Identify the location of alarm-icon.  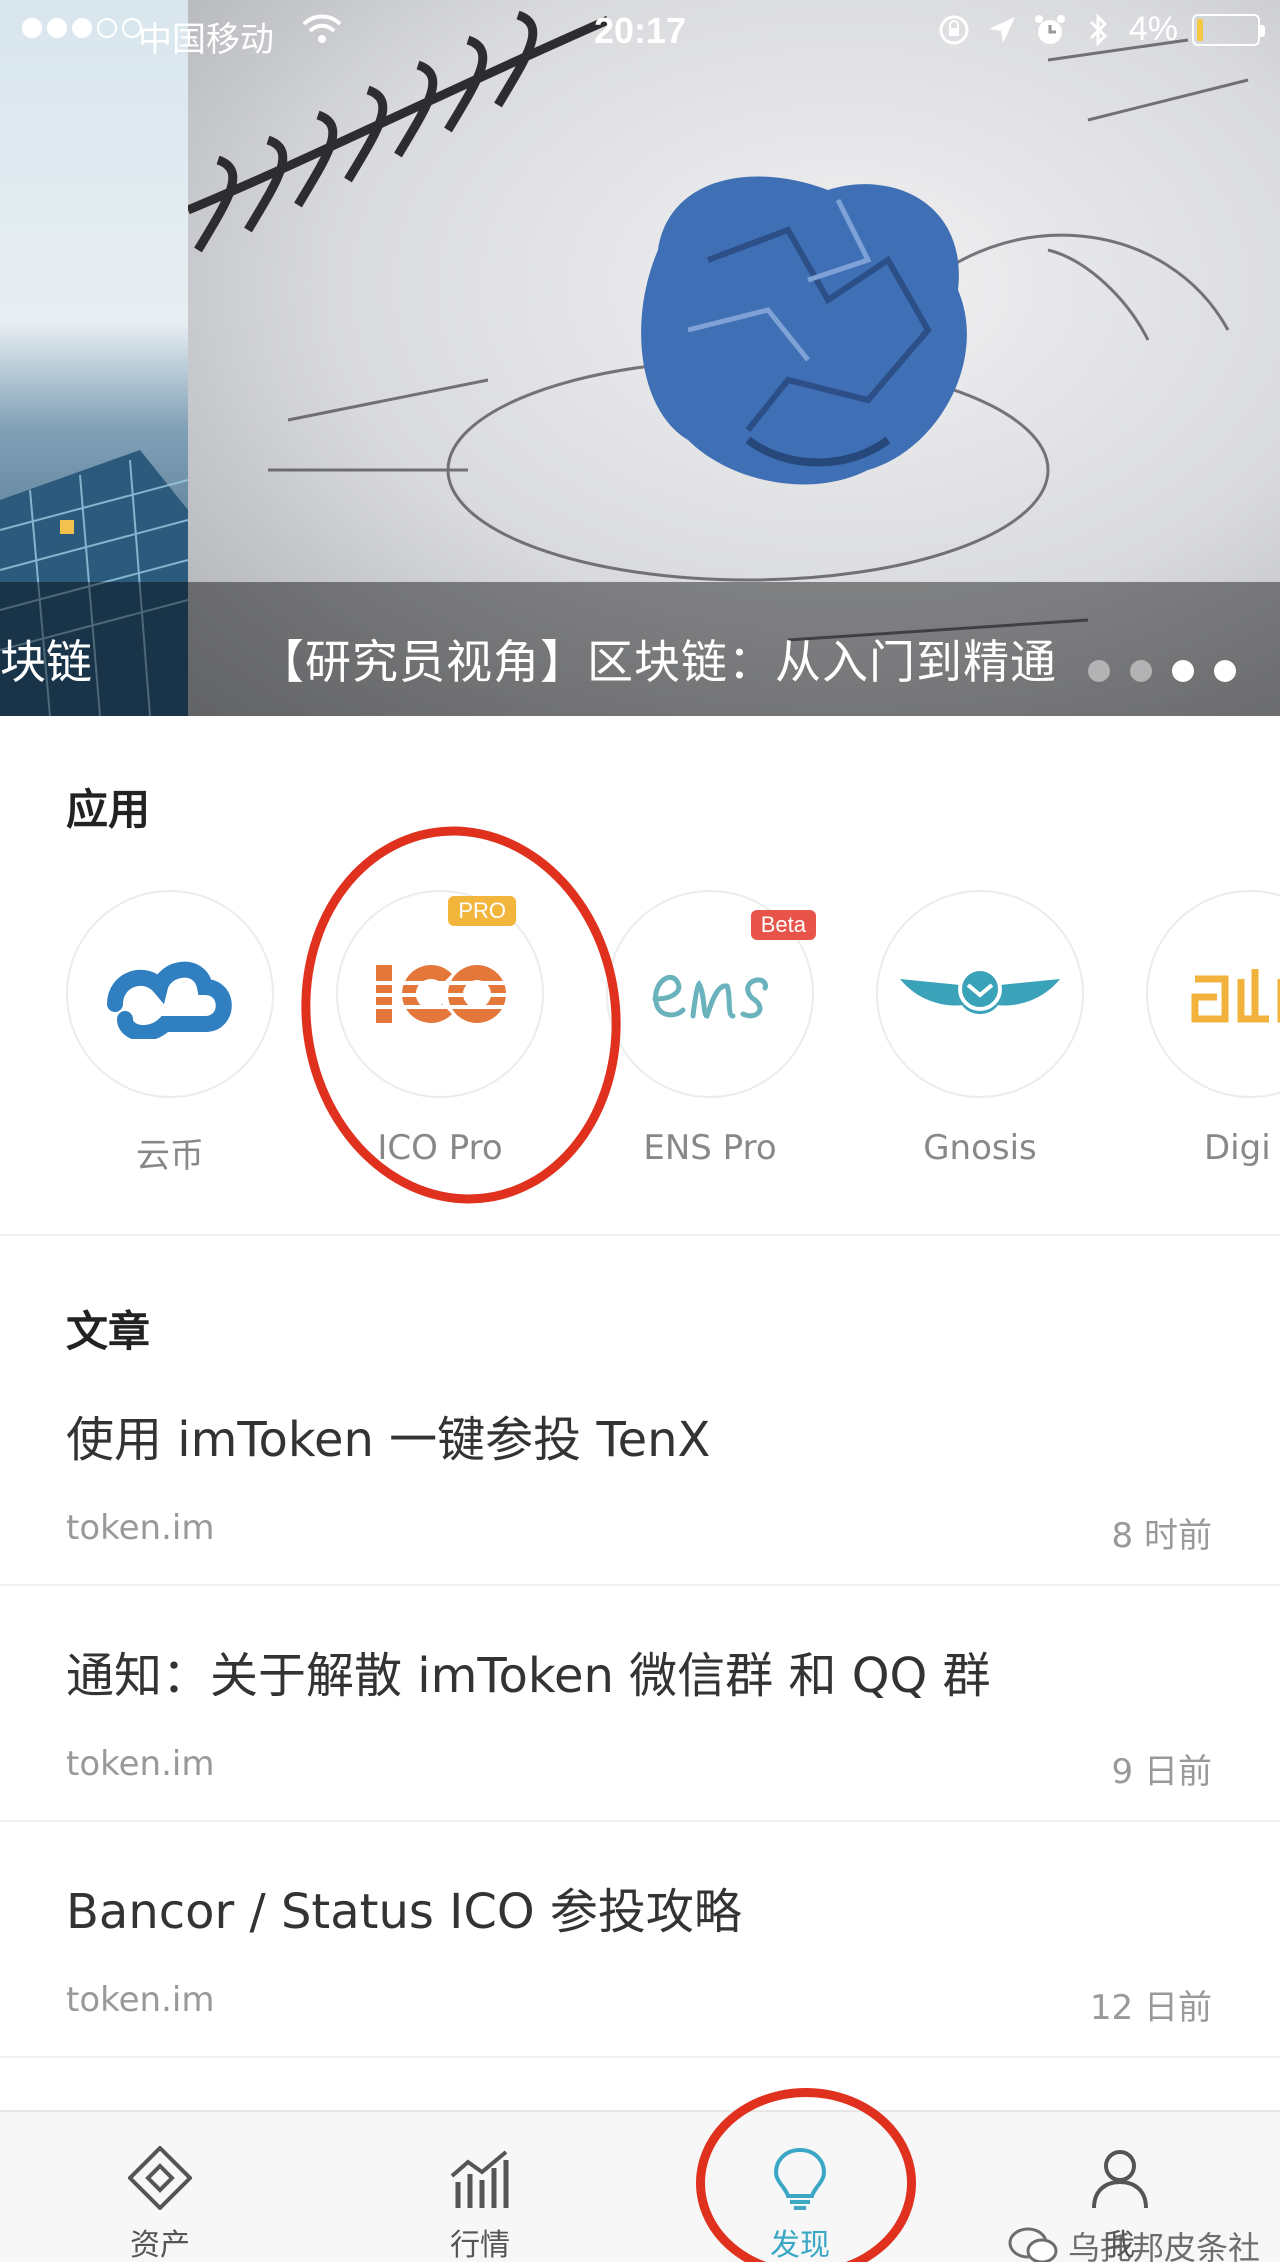
(1049, 29).